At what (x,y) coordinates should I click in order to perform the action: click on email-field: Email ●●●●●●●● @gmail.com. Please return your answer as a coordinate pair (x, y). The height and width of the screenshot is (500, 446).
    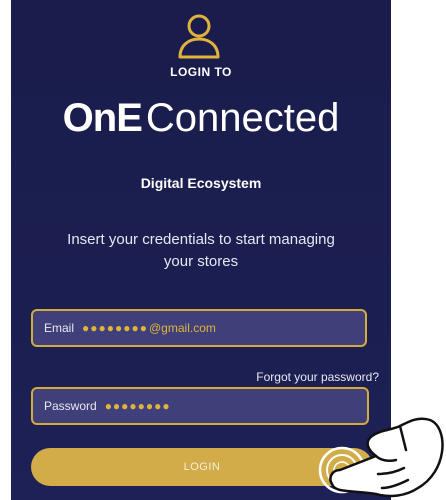
    Looking at the image, I should click on (199, 328).